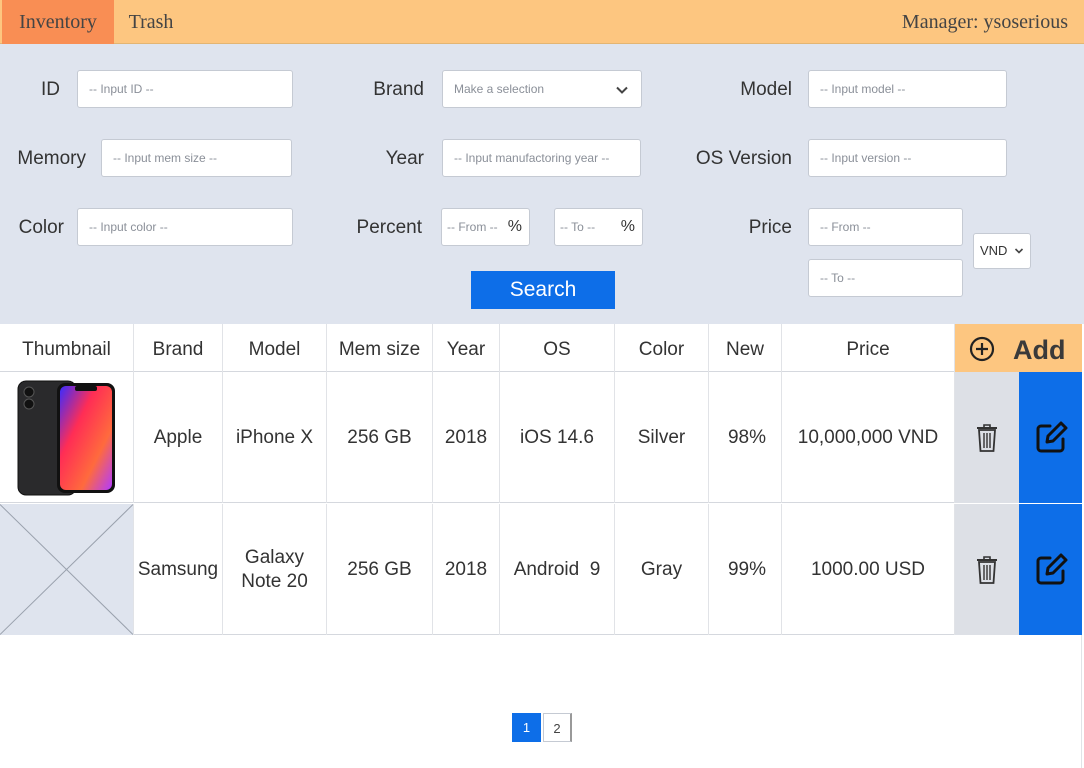 The image size is (1084, 768). What do you see at coordinates (885, 227) in the screenshot?
I see `price-from-input: -- From --` at bounding box center [885, 227].